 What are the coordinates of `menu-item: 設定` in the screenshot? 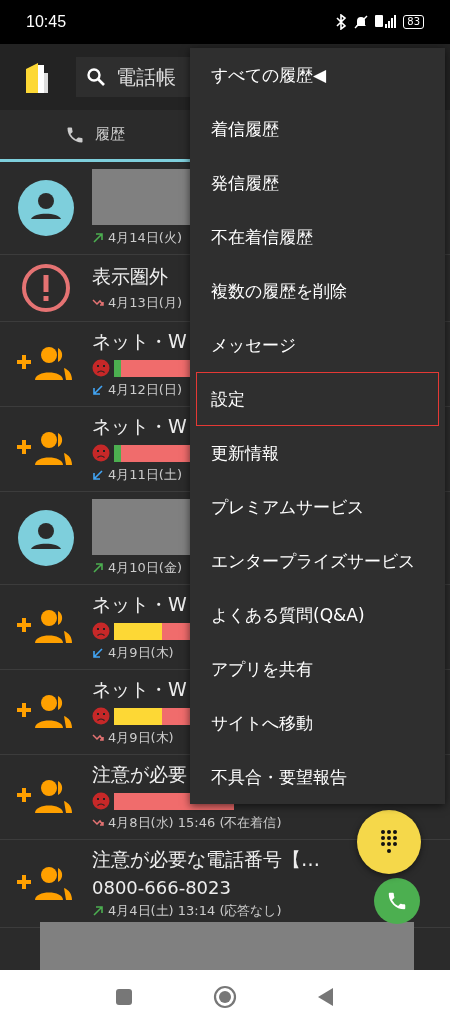 It's located at (317, 399).